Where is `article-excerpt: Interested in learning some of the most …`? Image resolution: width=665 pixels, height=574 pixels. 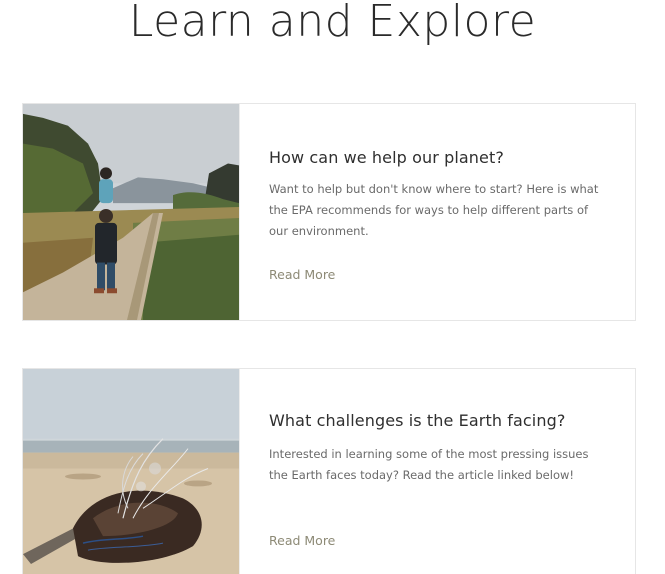 article-excerpt: Interested in learning some of the most … is located at coordinates (429, 464).